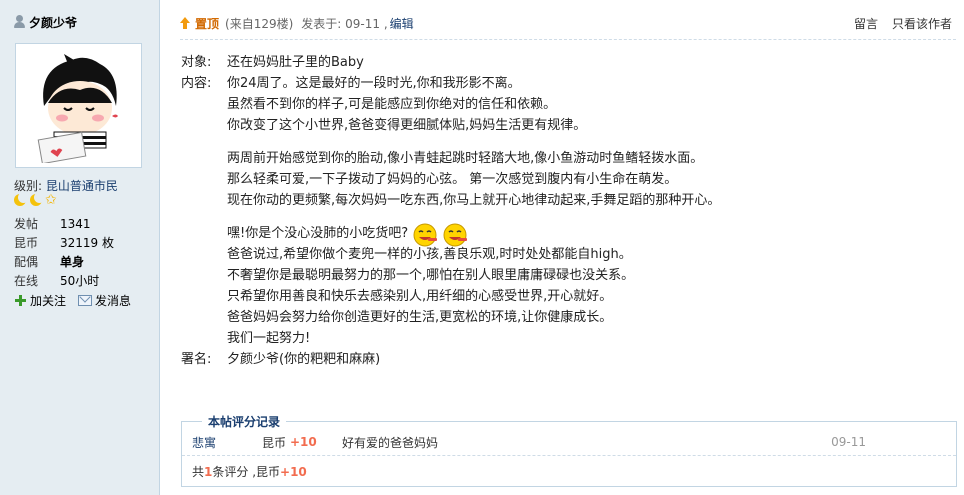  I want to click on stat-coins: 昆币 32119 枚, so click(64, 242).